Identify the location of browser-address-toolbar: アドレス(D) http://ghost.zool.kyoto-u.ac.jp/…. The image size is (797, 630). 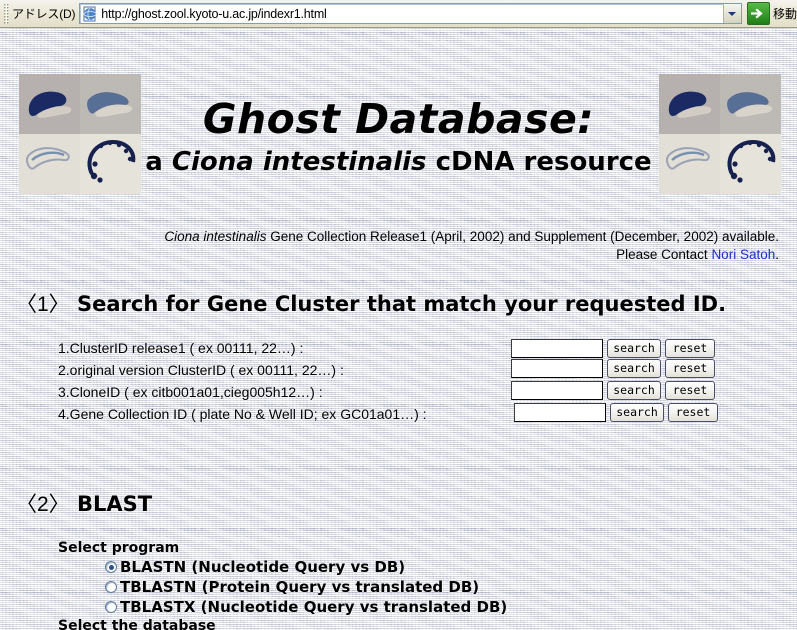
(398, 14).